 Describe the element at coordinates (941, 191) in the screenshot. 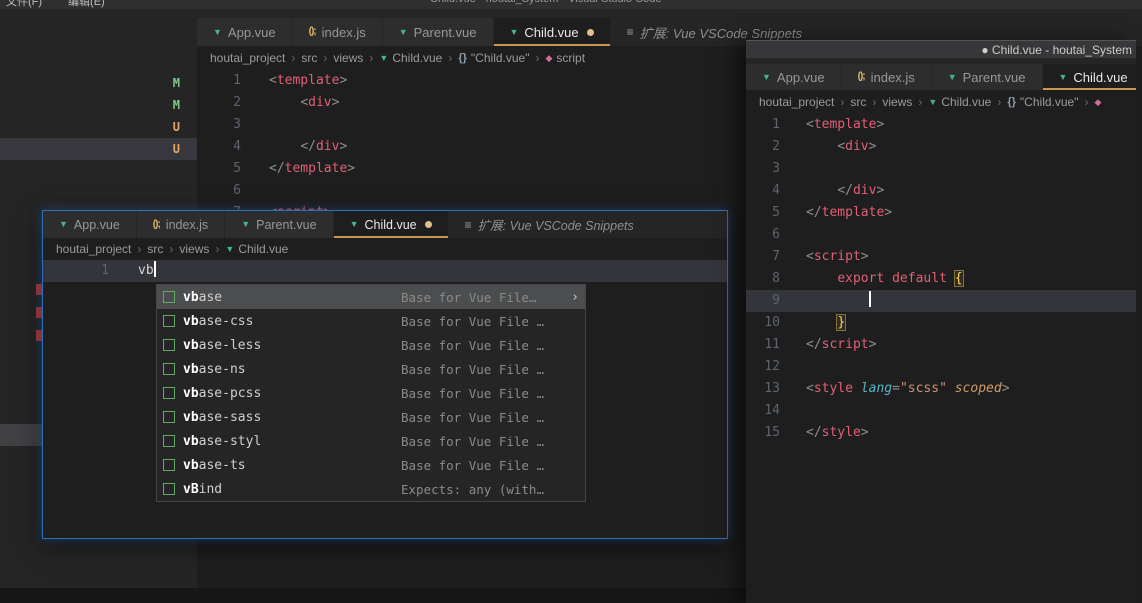

I see `code-line: 4 </div>` at that location.